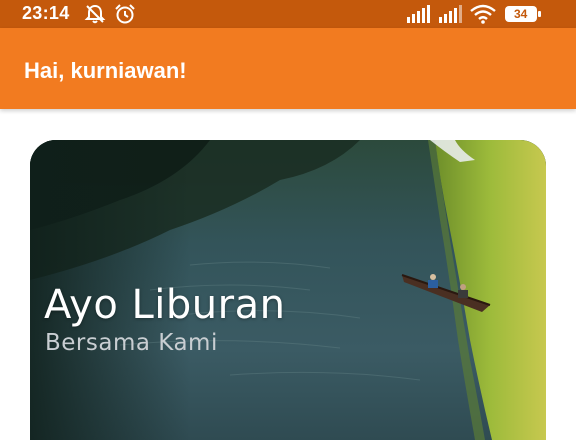  What do you see at coordinates (165, 305) in the screenshot?
I see `hero-title: Ayo Liburan` at bounding box center [165, 305].